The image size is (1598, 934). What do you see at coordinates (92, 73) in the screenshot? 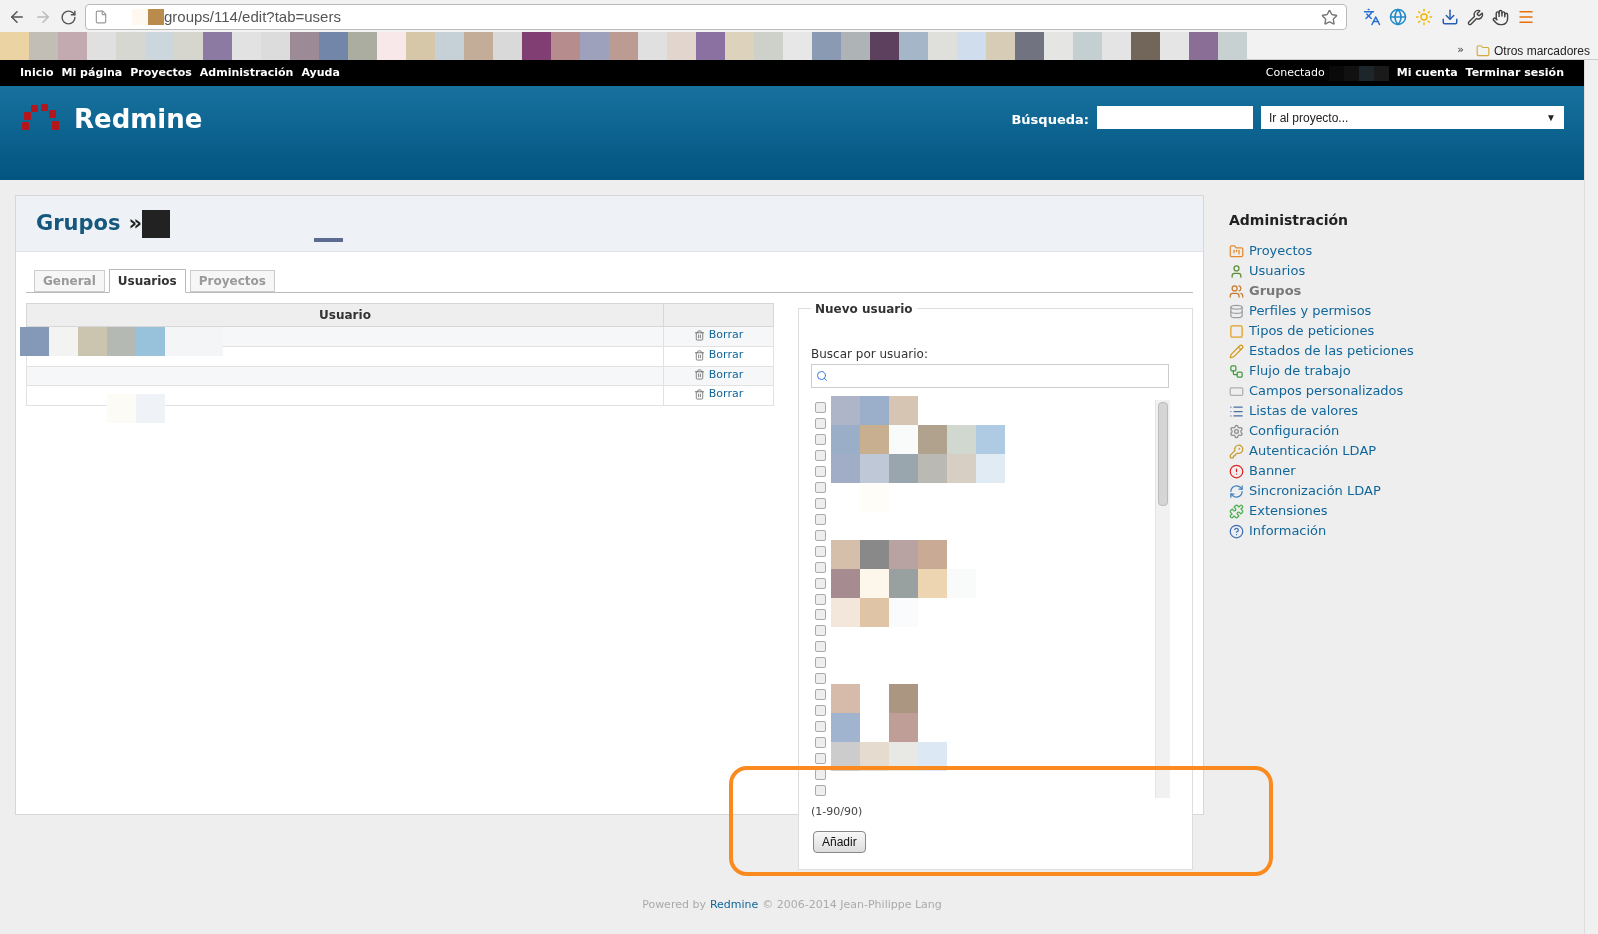
I see `top-menu-link: Mi página` at bounding box center [92, 73].